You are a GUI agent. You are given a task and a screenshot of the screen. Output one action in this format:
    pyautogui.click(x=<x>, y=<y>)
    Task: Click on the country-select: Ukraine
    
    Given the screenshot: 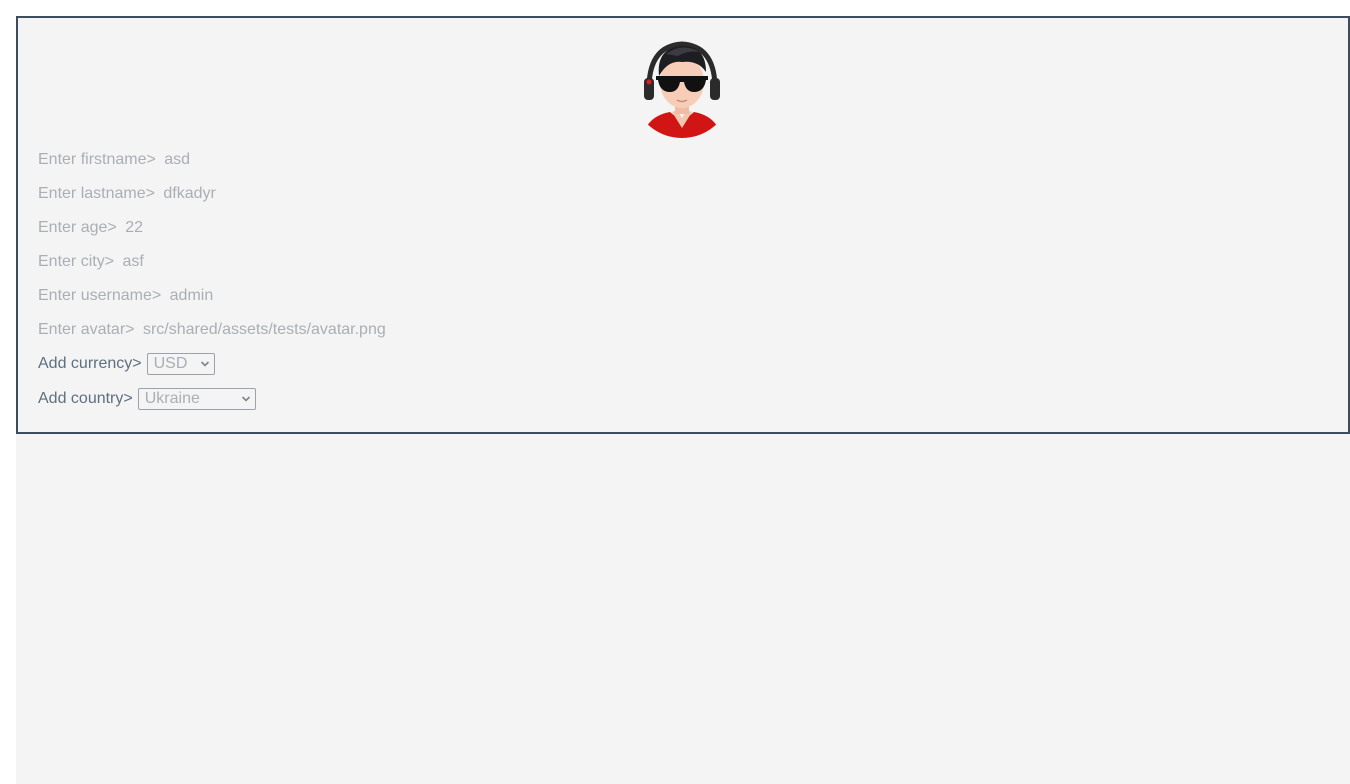 What is the action you would take?
    pyautogui.click(x=196, y=399)
    